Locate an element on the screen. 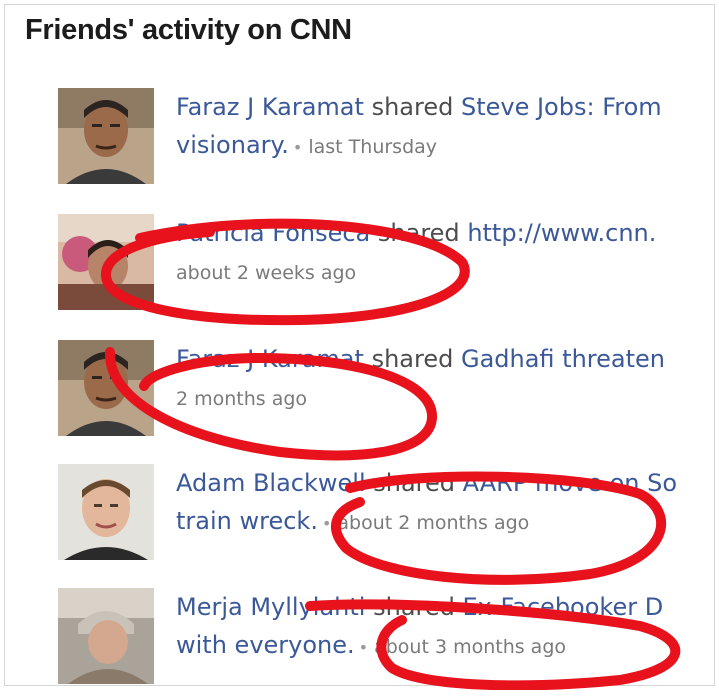 Image resolution: width=719 pixels, height=698 pixels. article-link-cont: with everyone. is located at coordinates (265, 645).